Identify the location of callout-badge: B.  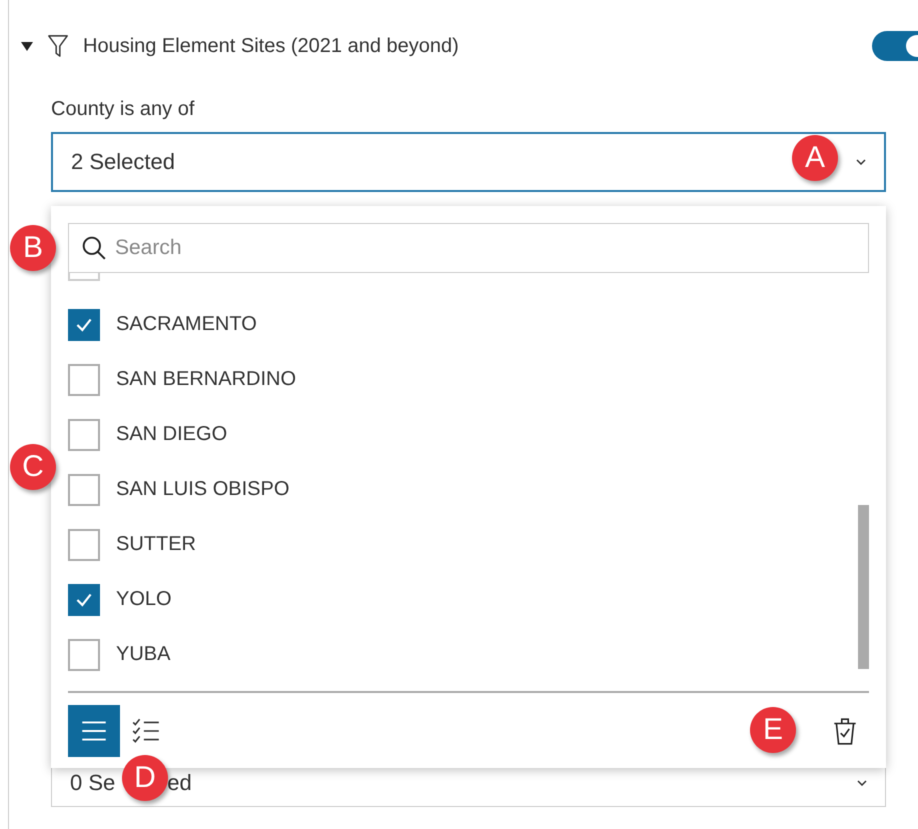
(33, 248).